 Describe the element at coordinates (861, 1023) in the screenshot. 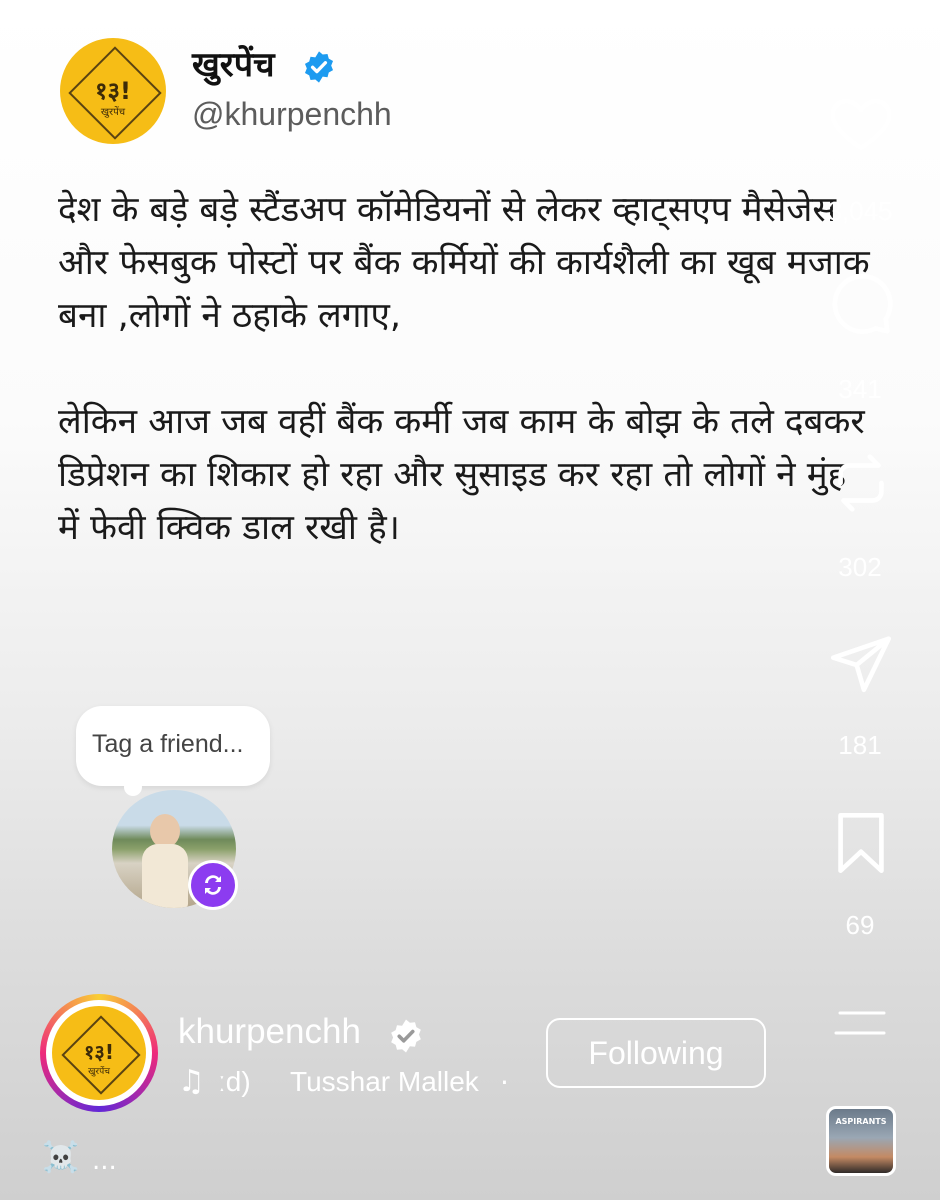

I see `menu-icon` at that location.